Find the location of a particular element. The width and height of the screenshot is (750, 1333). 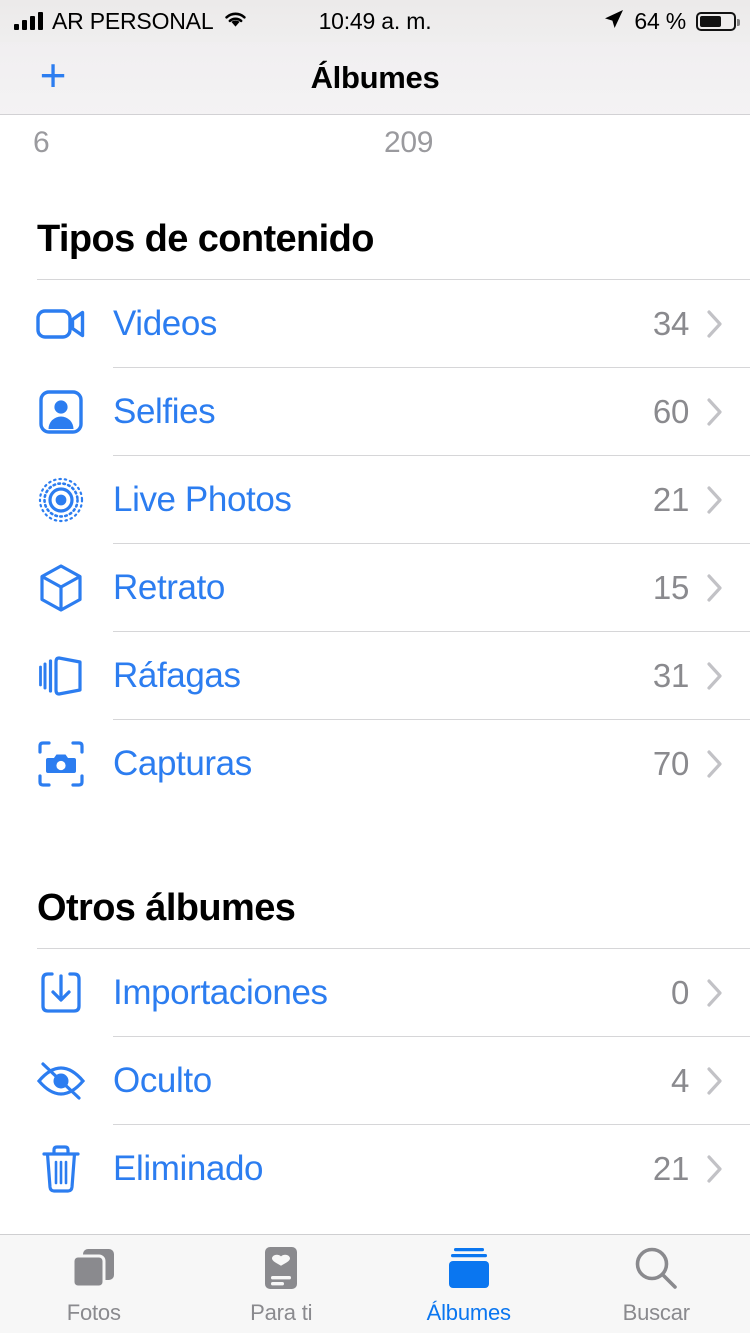

list-item-label: Oculto is located at coordinates (162, 1080).